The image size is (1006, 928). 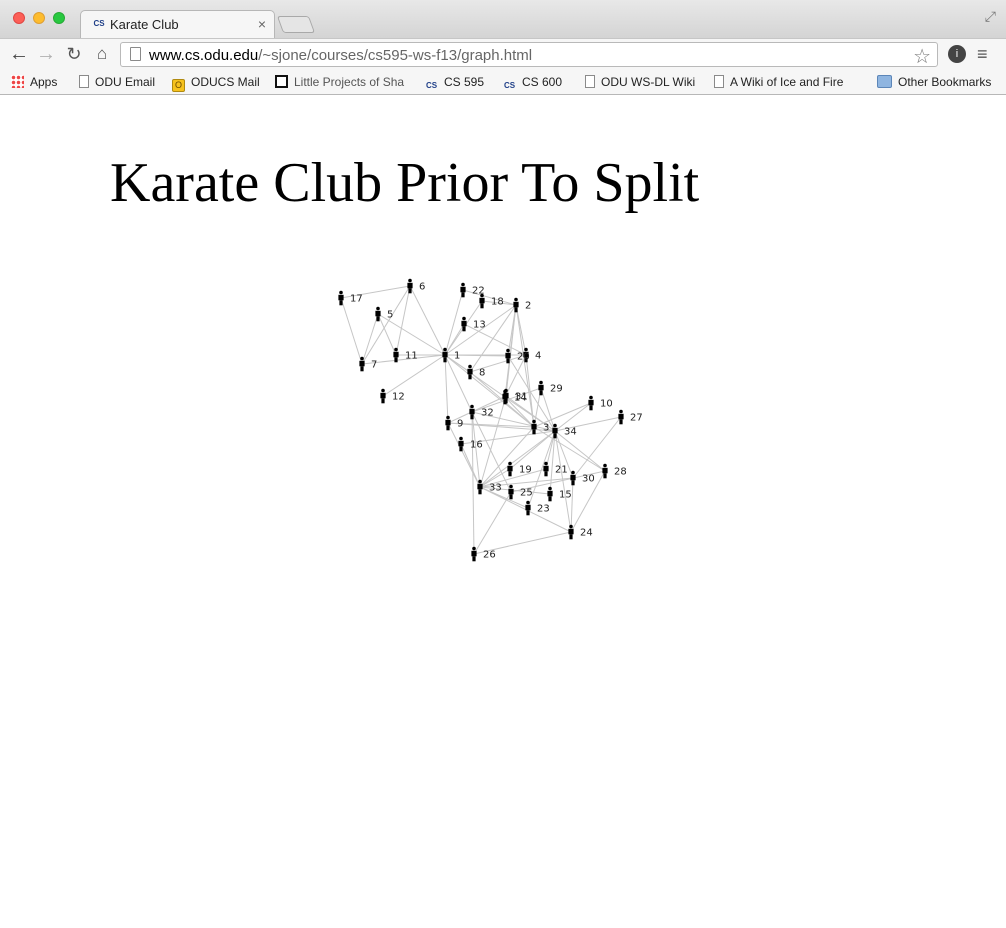 I want to click on graph-node-23: 23, so click(x=537, y=508).